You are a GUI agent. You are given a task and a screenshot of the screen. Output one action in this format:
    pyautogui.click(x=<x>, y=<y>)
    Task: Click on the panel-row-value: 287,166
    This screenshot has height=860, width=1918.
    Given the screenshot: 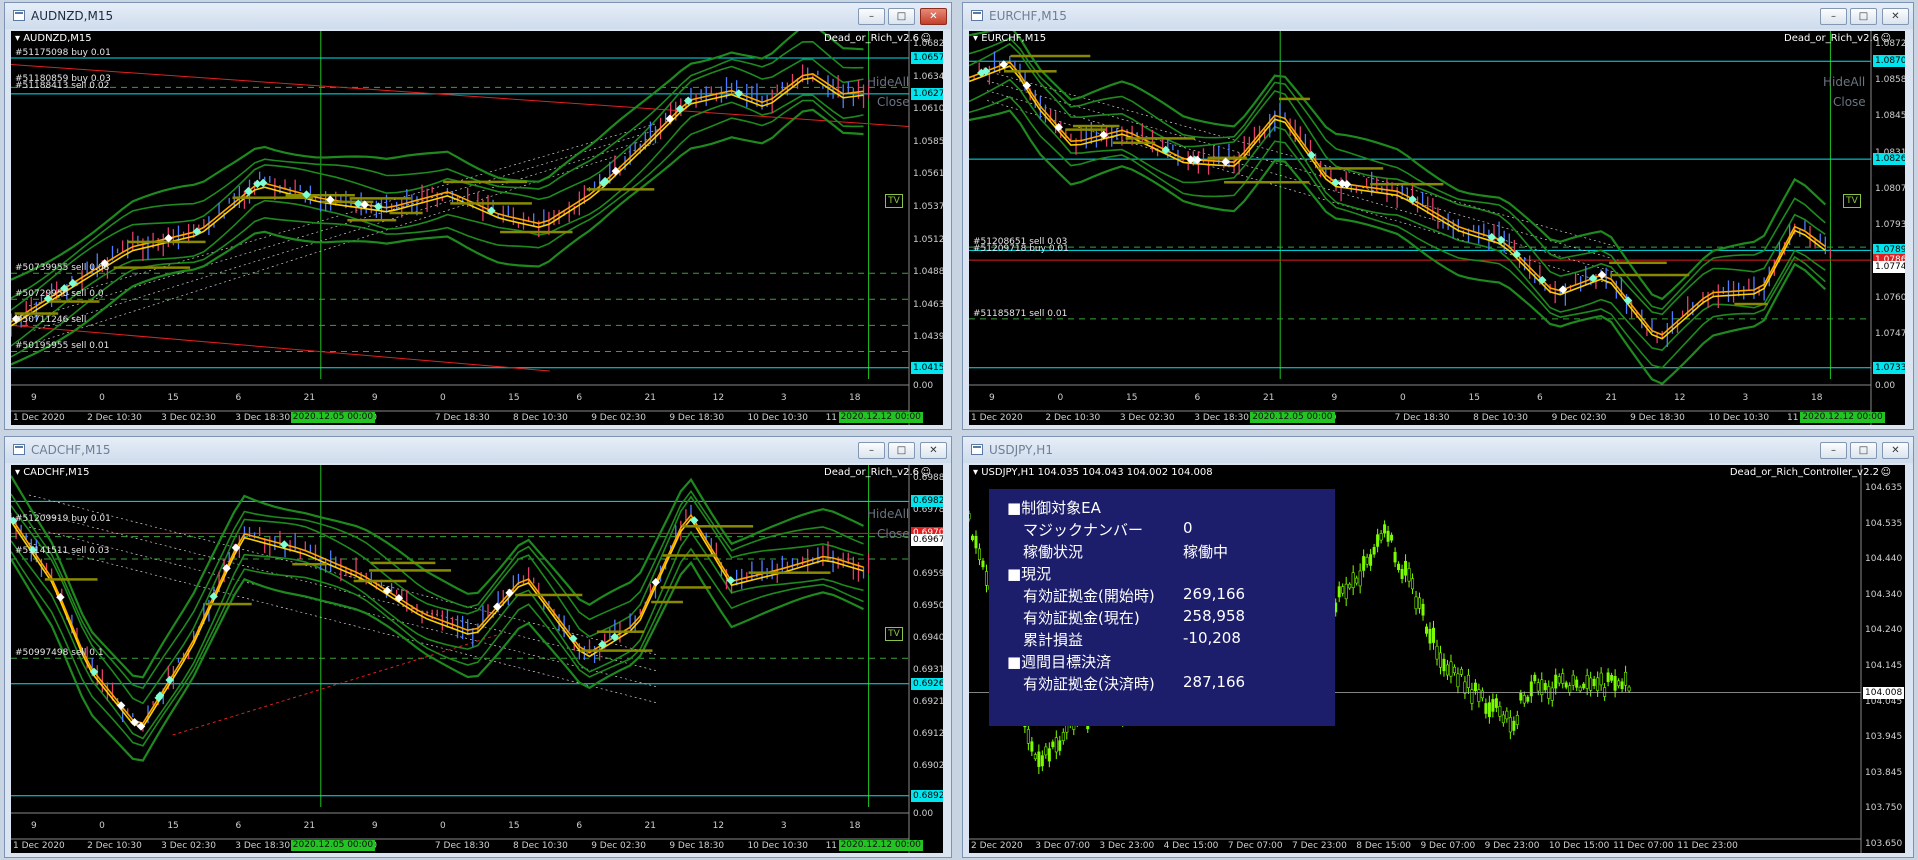 What is the action you would take?
    pyautogui.click(x=1214, y=682)
    